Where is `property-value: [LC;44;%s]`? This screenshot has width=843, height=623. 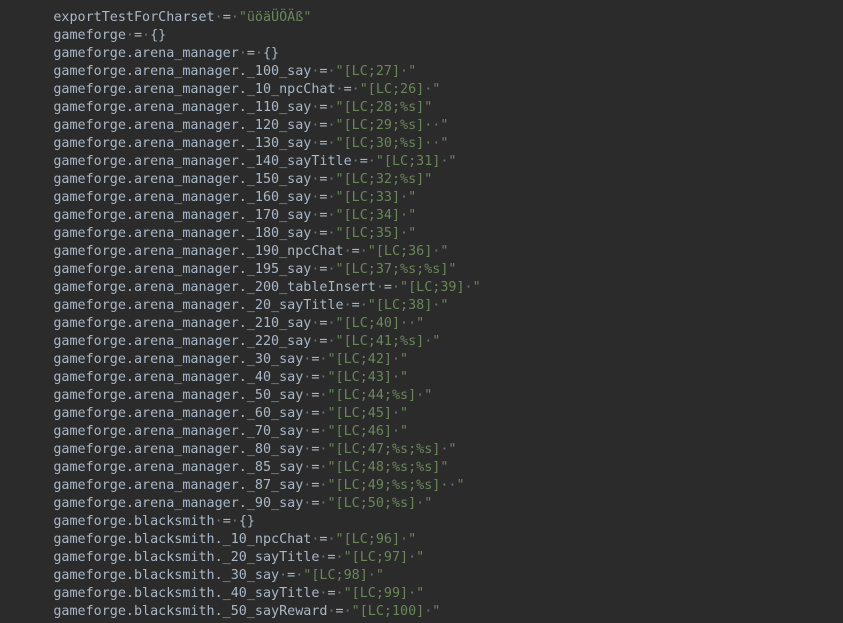
property-value: [LC;44;%s] is located at coordinates (376, 395).